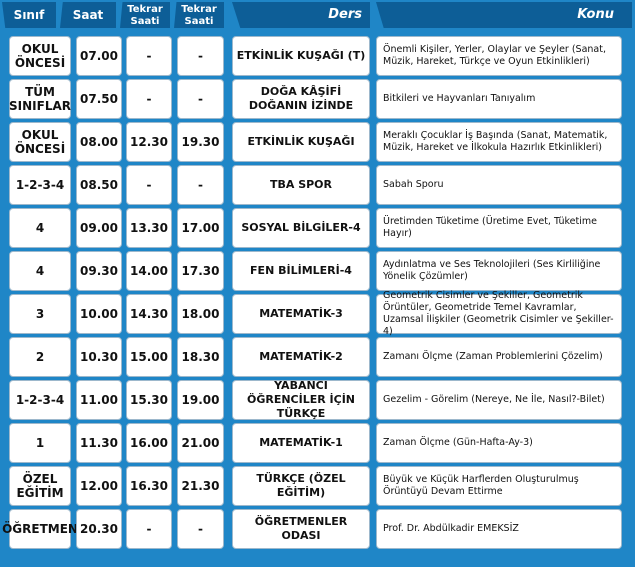 Image resolution: width=635 pixels, height=567 pixels. What do you see at coordinates (149, 486) in the screenshot?
I see `repeat-time-1-cell: 16.30` at bounding box center [149, 486].